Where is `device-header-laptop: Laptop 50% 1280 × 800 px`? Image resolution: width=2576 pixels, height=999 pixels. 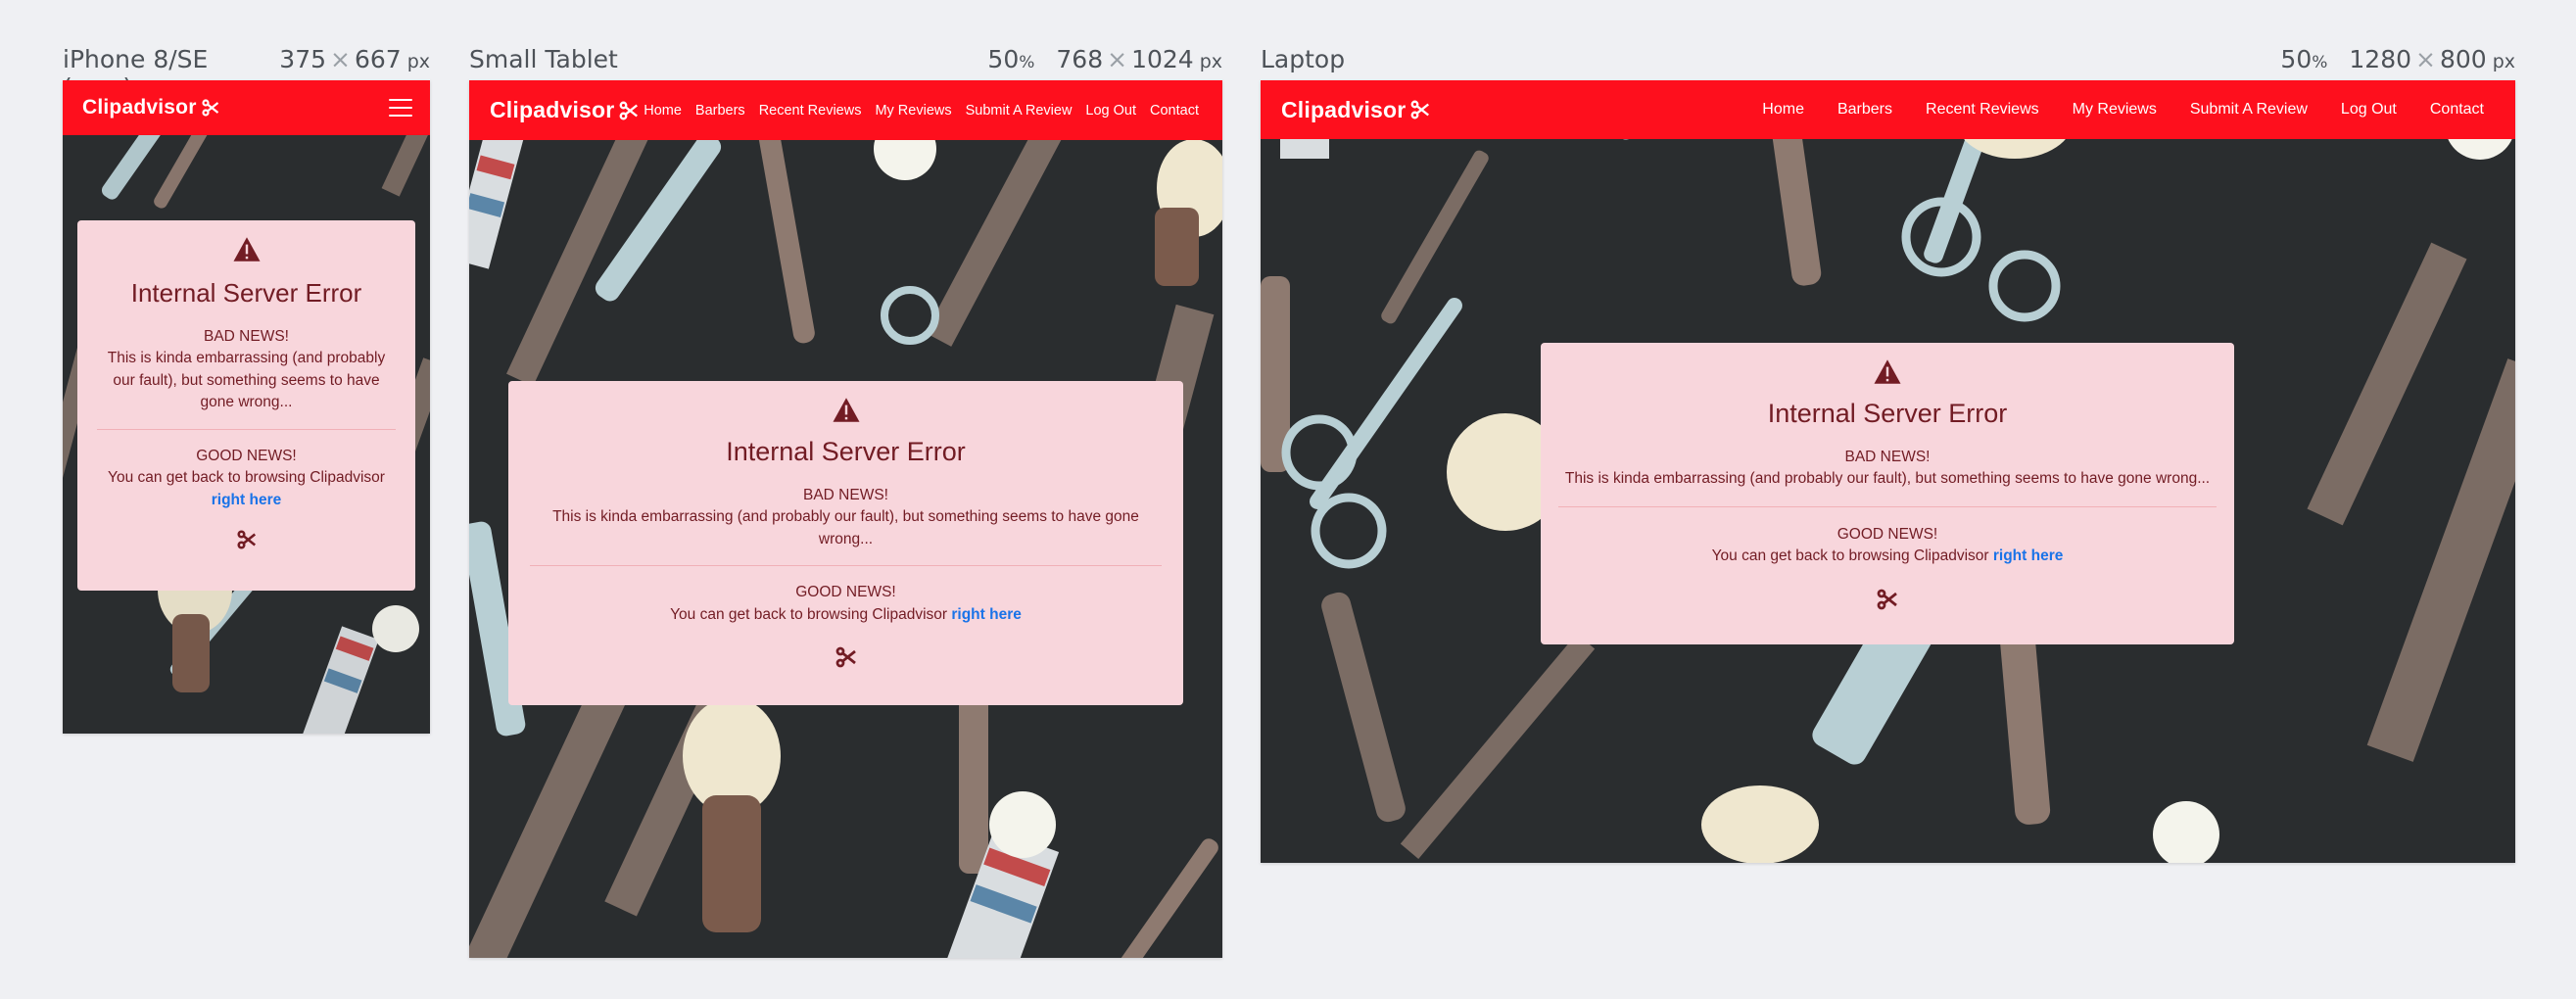
device-header-laptop: Laptop 50% 1280 × 800 px is located at coordinates (1888, 59).